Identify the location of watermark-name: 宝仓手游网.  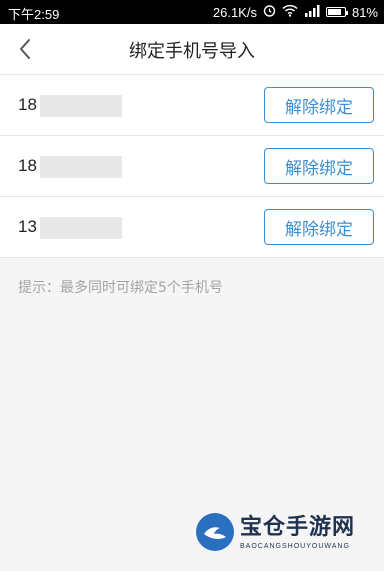
(298, 527).